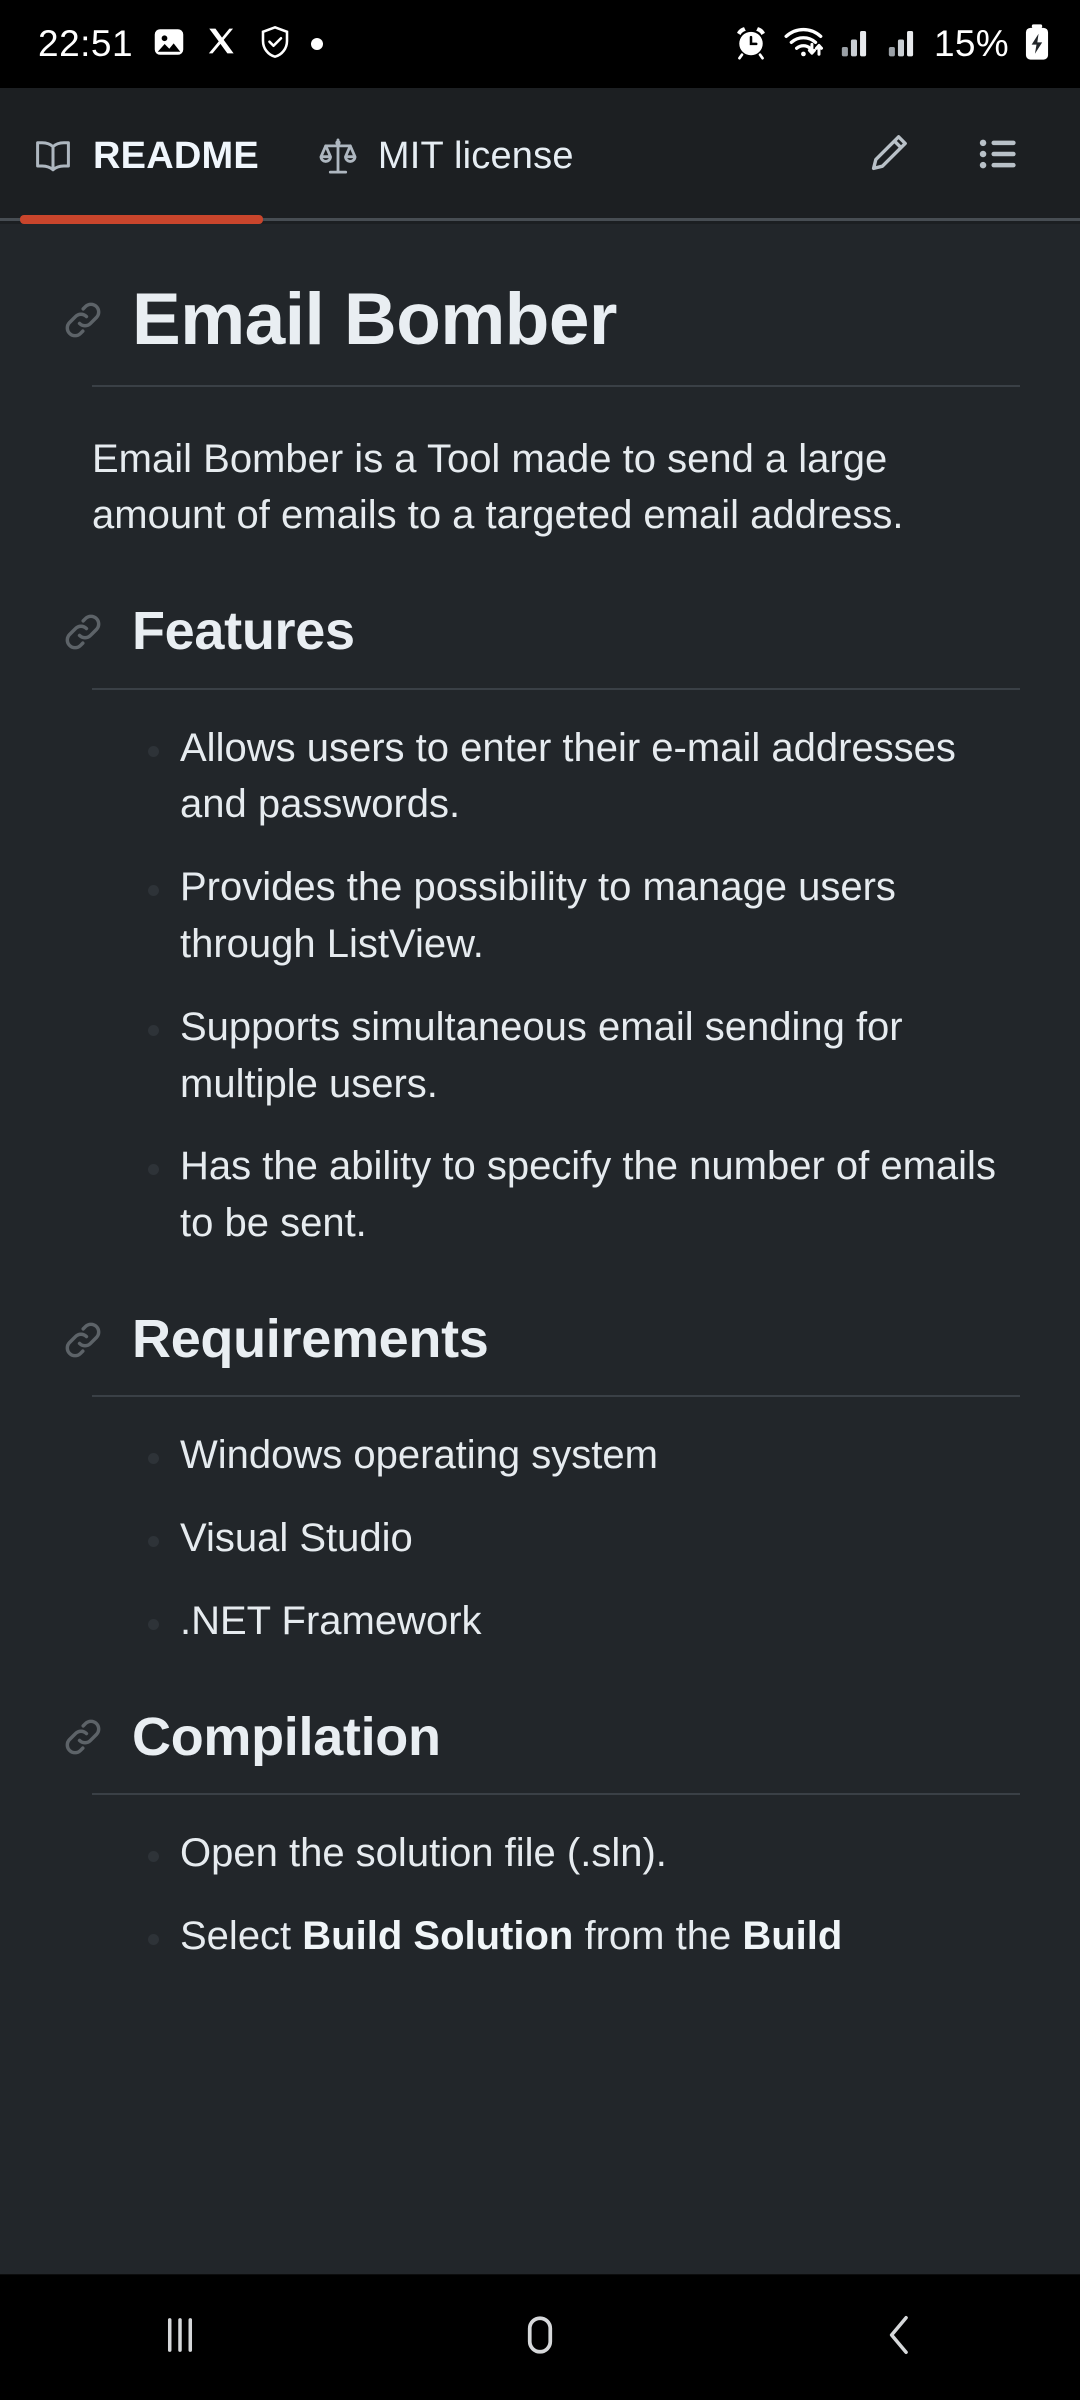 The height and width of the screenshot is (2400, 1080). I want to click on features-heading-row: Features, so click(540, 631).